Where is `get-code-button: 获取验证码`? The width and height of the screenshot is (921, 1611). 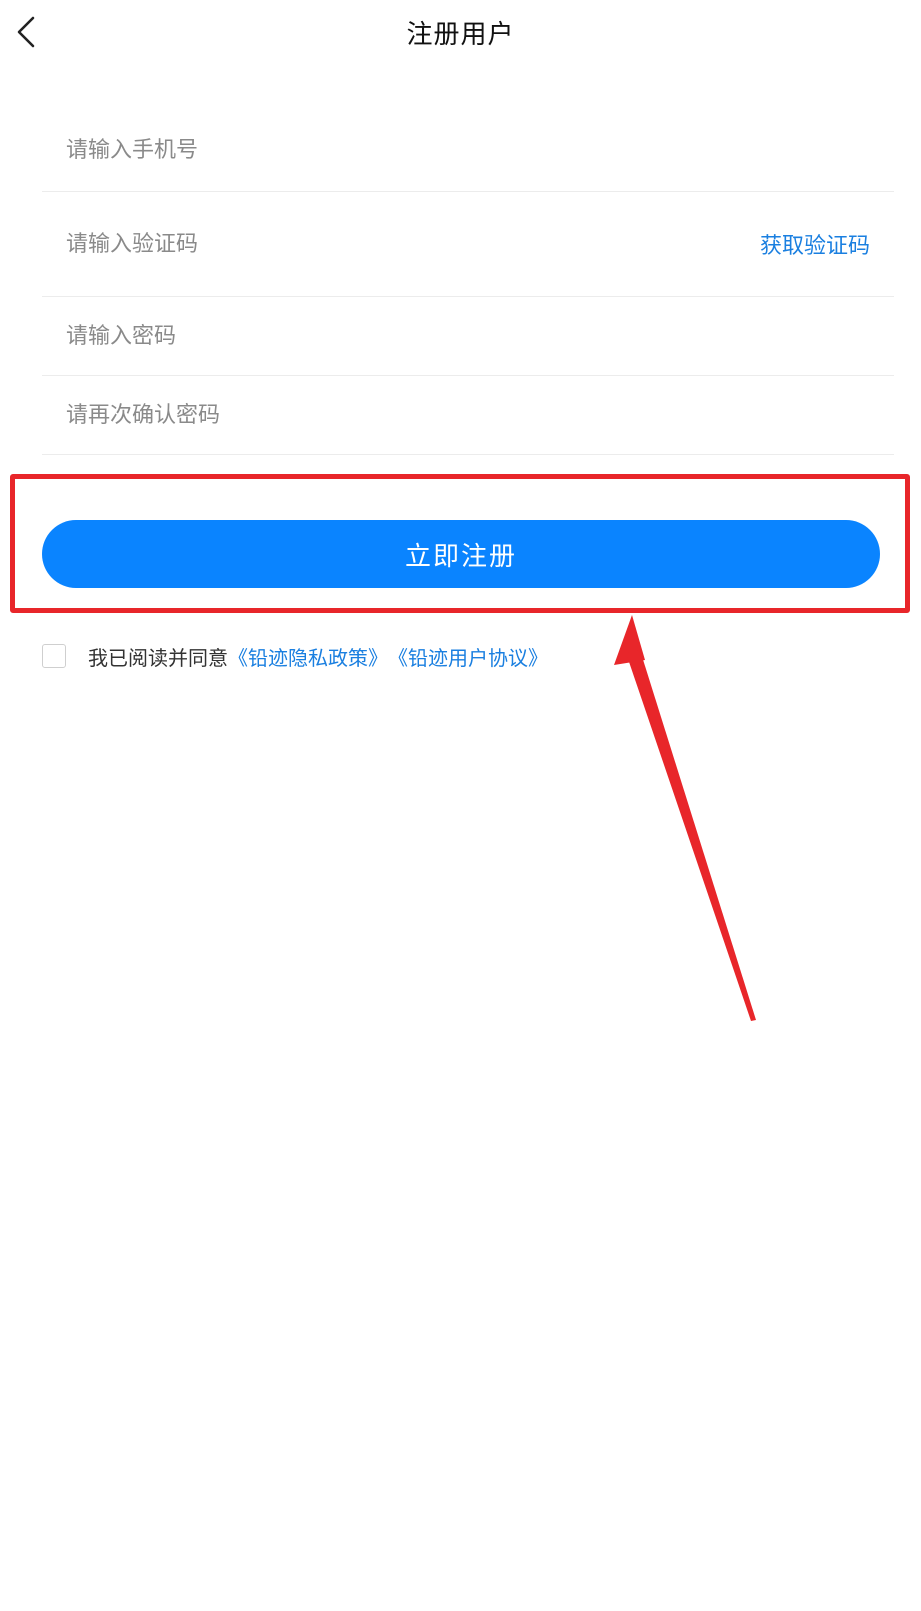
get-code-button: 获取验证码 is located at coordinates (815, 244).